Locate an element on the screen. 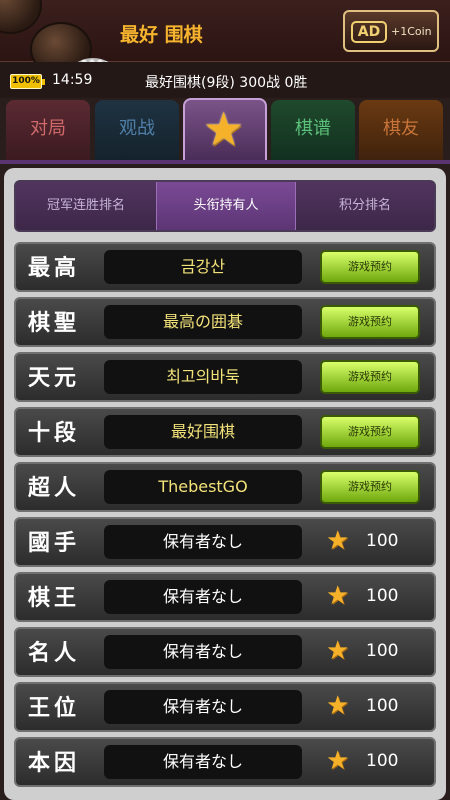  tab-divider is located at coordinates (225, 162).